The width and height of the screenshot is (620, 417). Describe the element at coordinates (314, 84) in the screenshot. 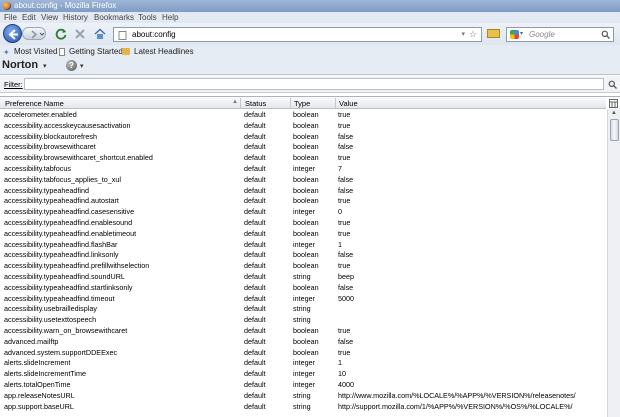

I see `filter-input` at that location.